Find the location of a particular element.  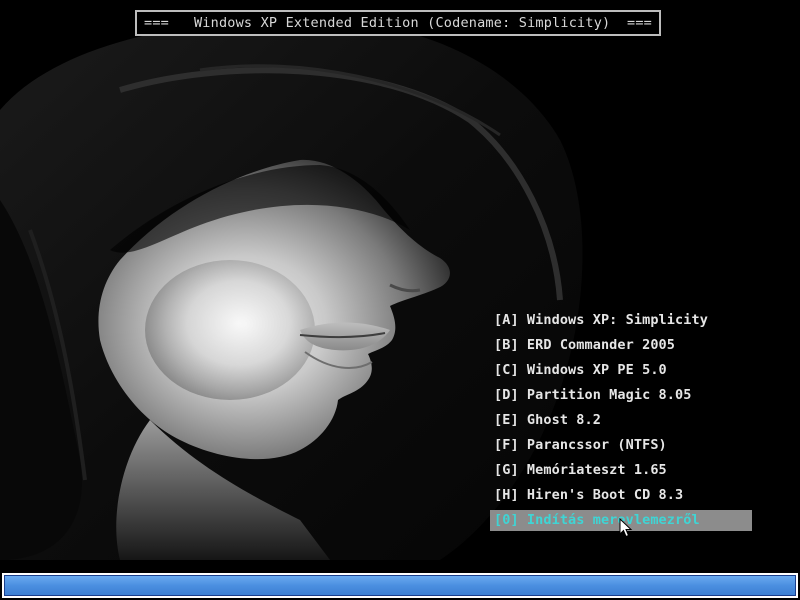

progress-fill is located at coordinates (400, 585).